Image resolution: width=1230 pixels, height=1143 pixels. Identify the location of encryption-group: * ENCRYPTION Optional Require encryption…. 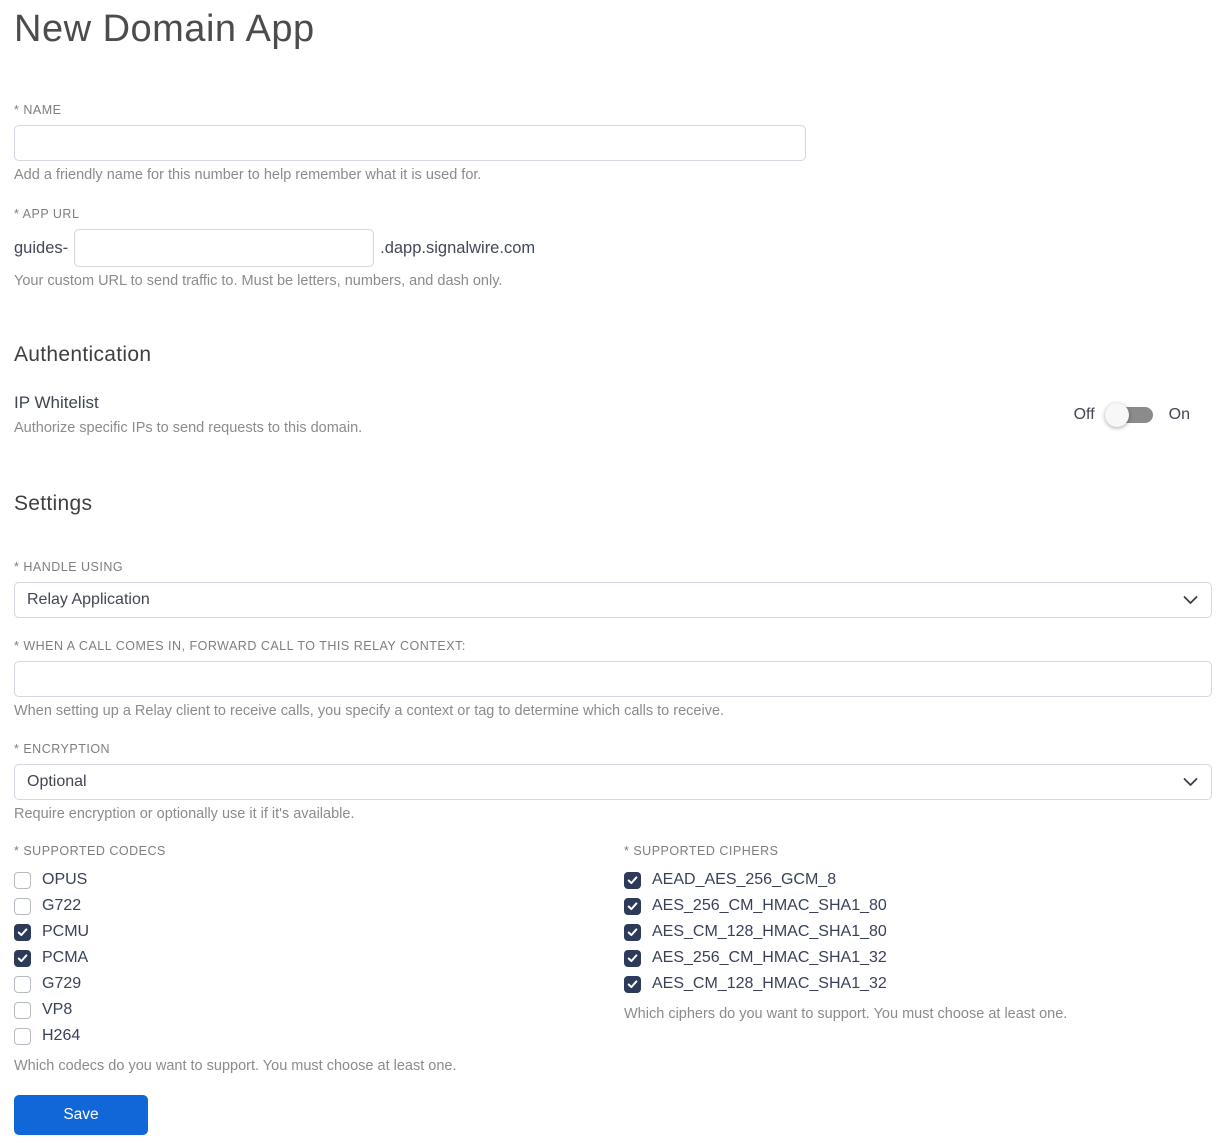
(613, 782).